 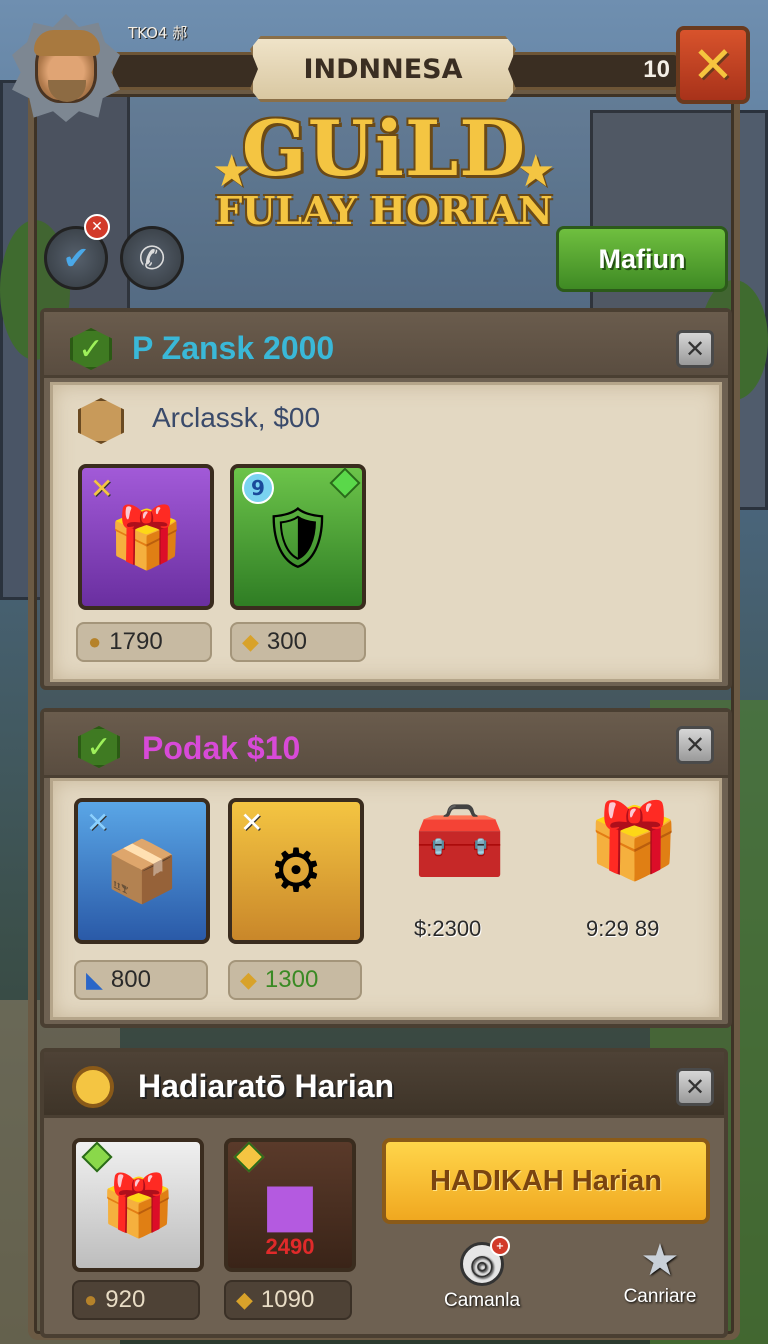 I want to click on phone-icon: ✆, so click(x=152, y=258).